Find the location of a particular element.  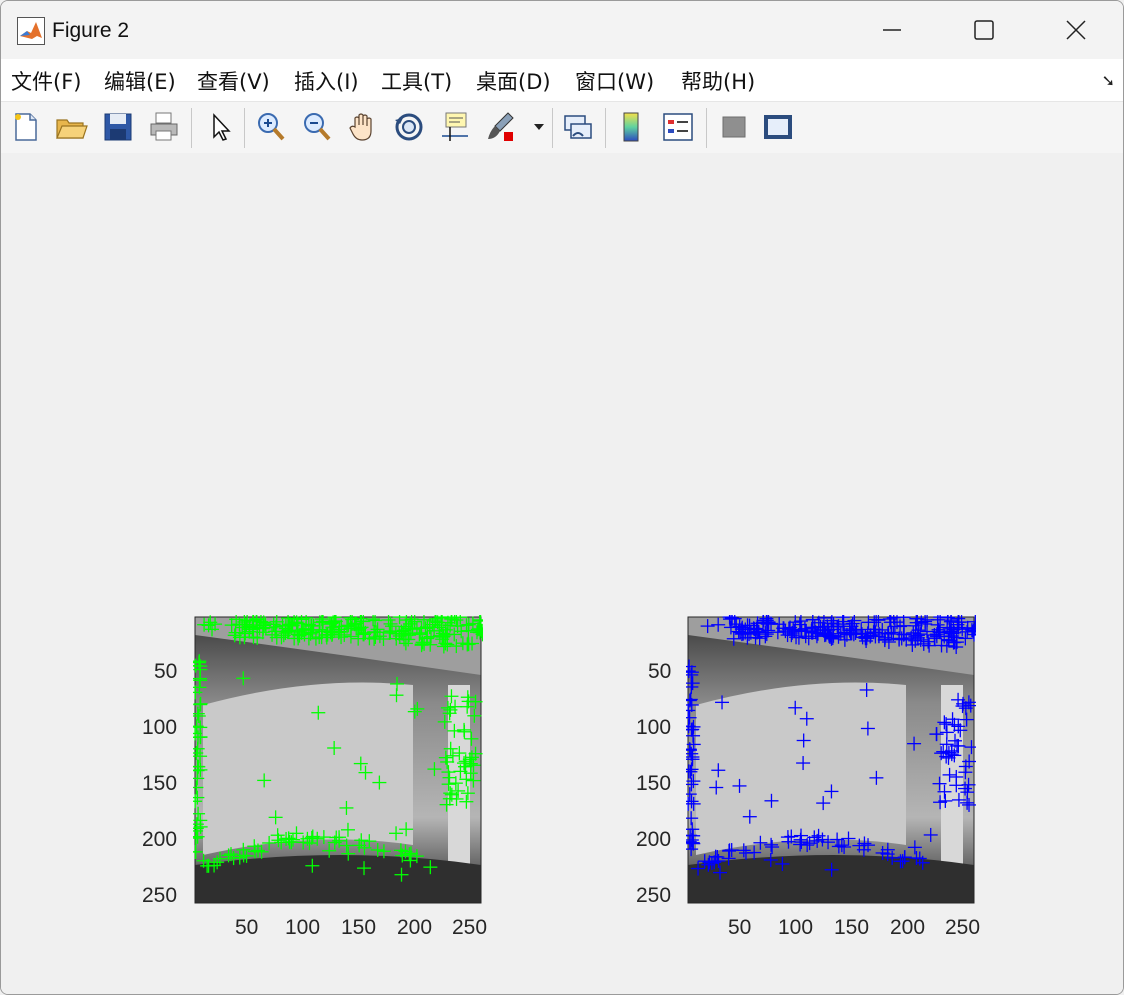

right-xtick-100: 100 is located at coordinates (796, 927).